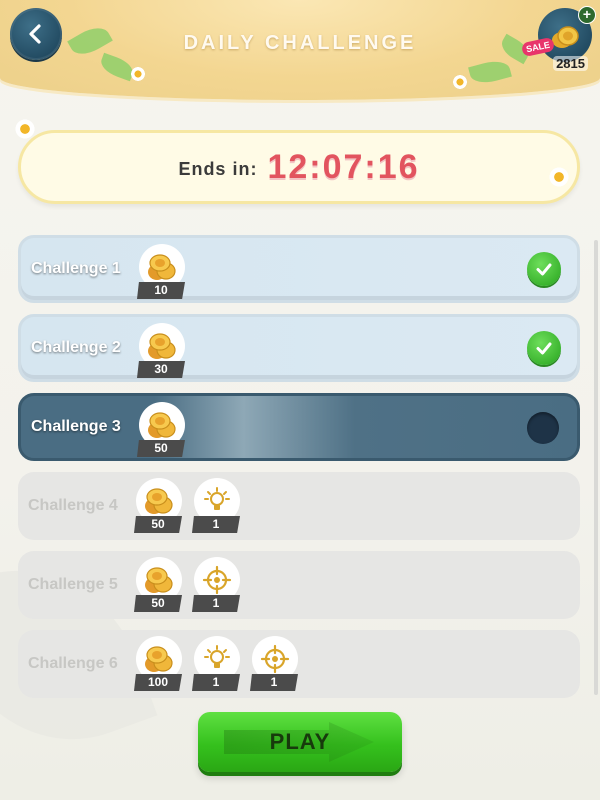  What do you see at coordinates (299, 585) in the screenshot?
I see `challenge-row: Challenge 5 50 1` at bounding box center [299, 585].